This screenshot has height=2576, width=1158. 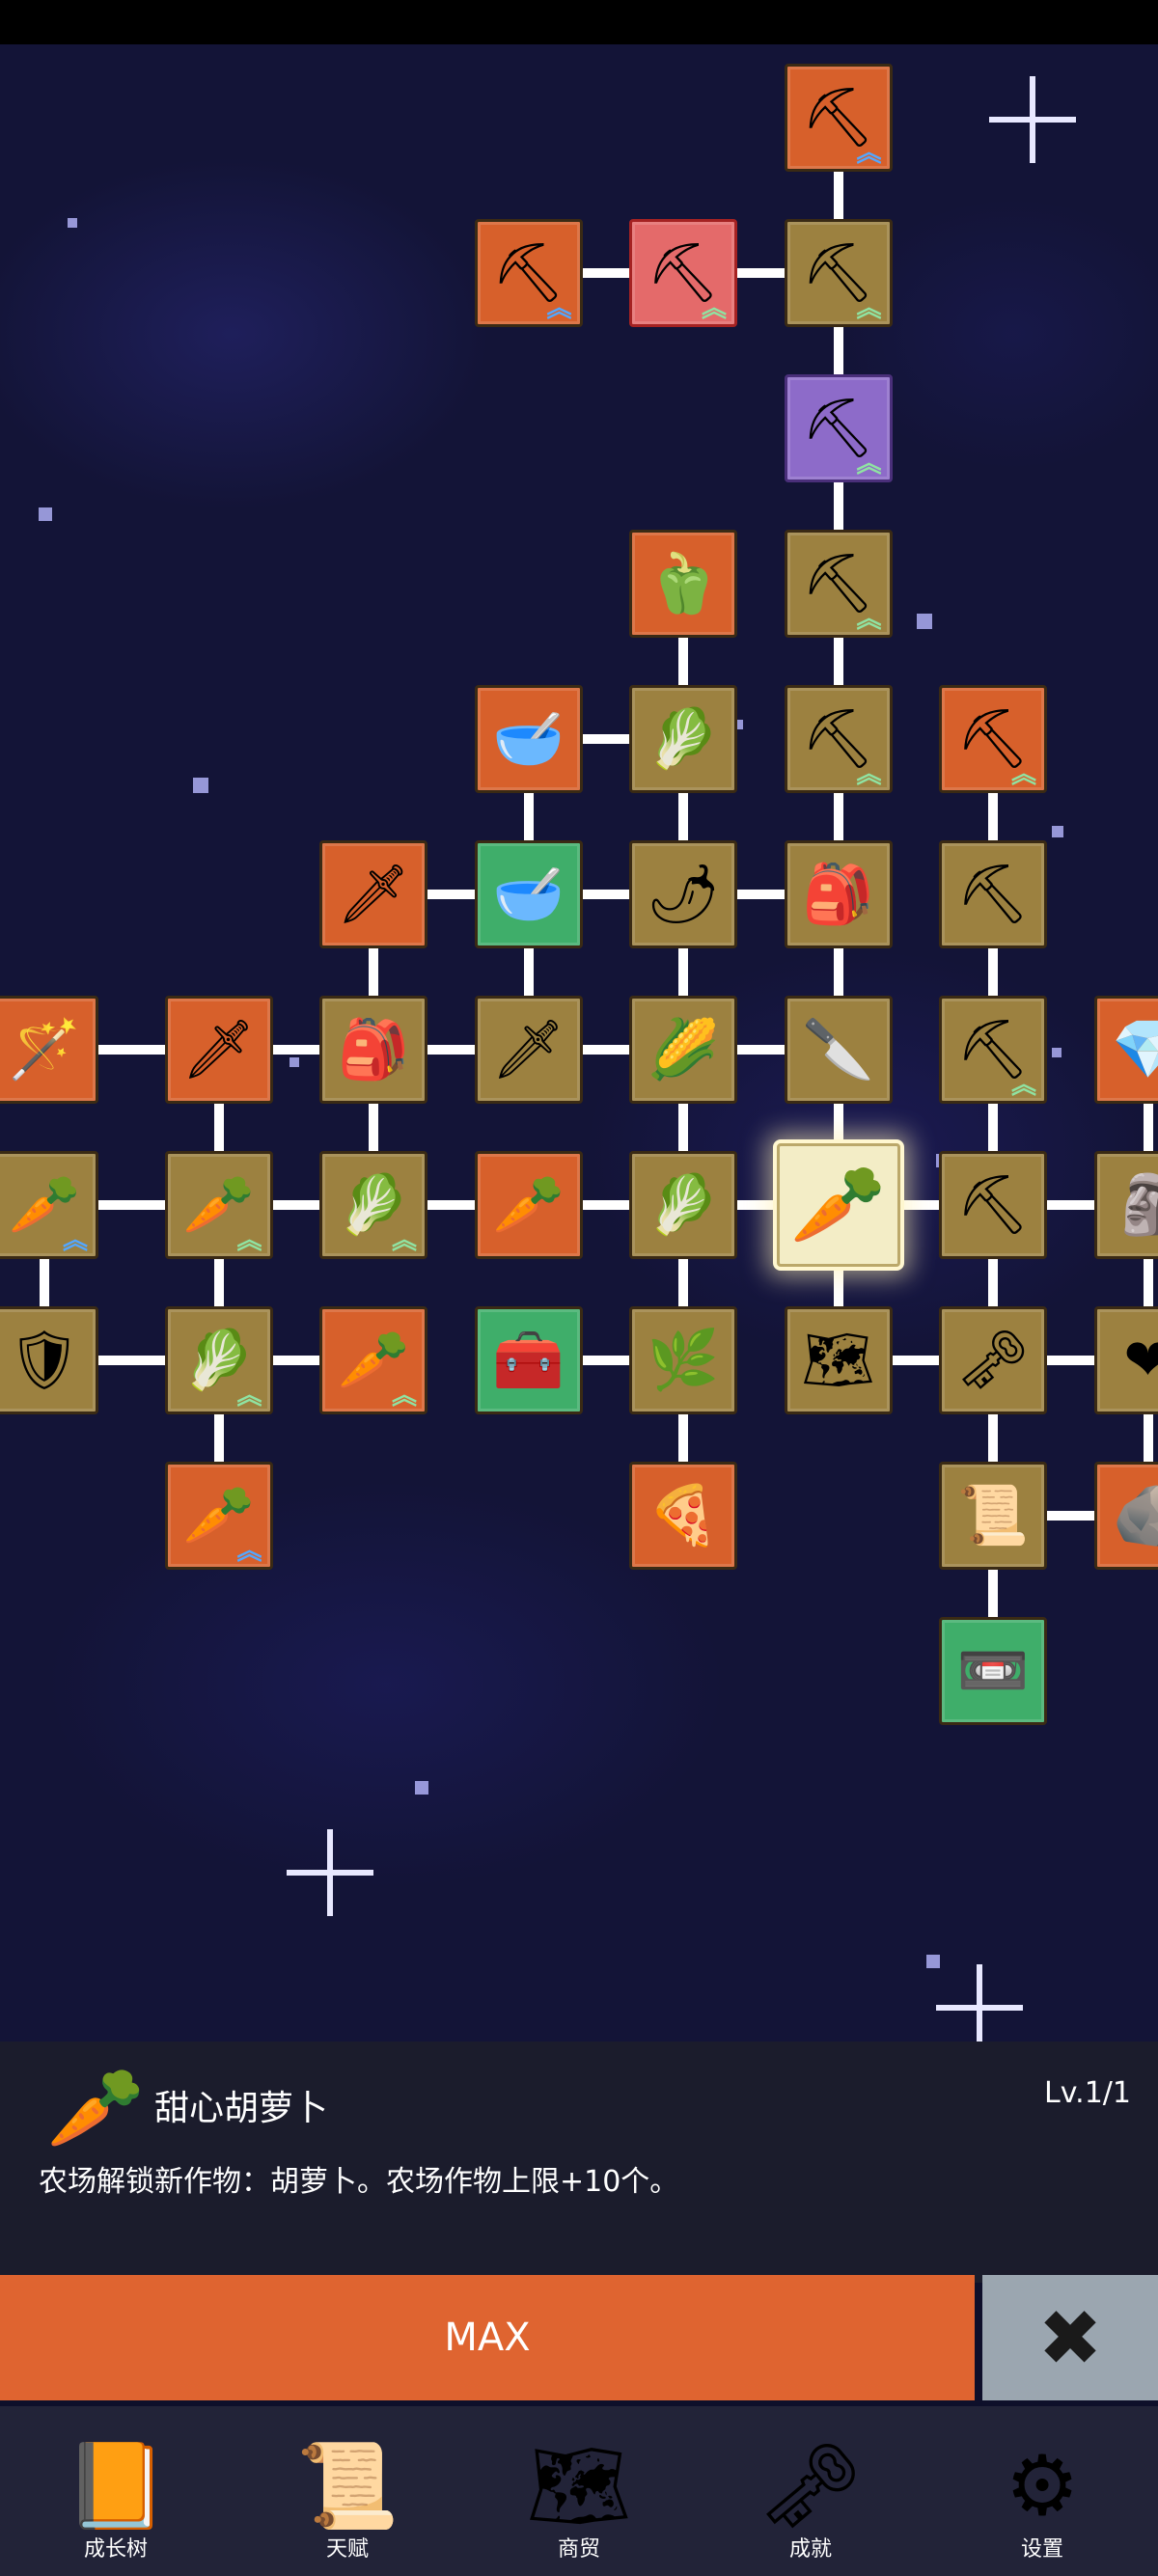 I want to click on nav-item-achievement: 🗝 成就, so click(x=810, y=2491).